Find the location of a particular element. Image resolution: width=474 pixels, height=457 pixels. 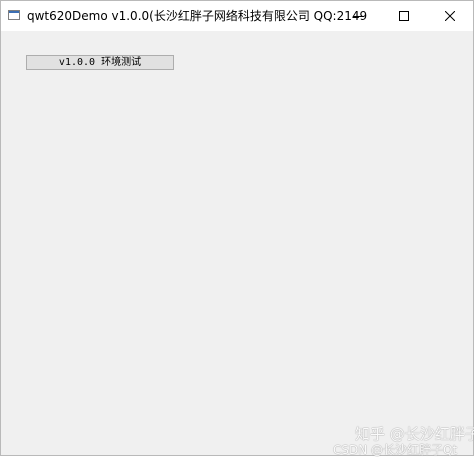

maximize-button is located at coordinates (404, 16).